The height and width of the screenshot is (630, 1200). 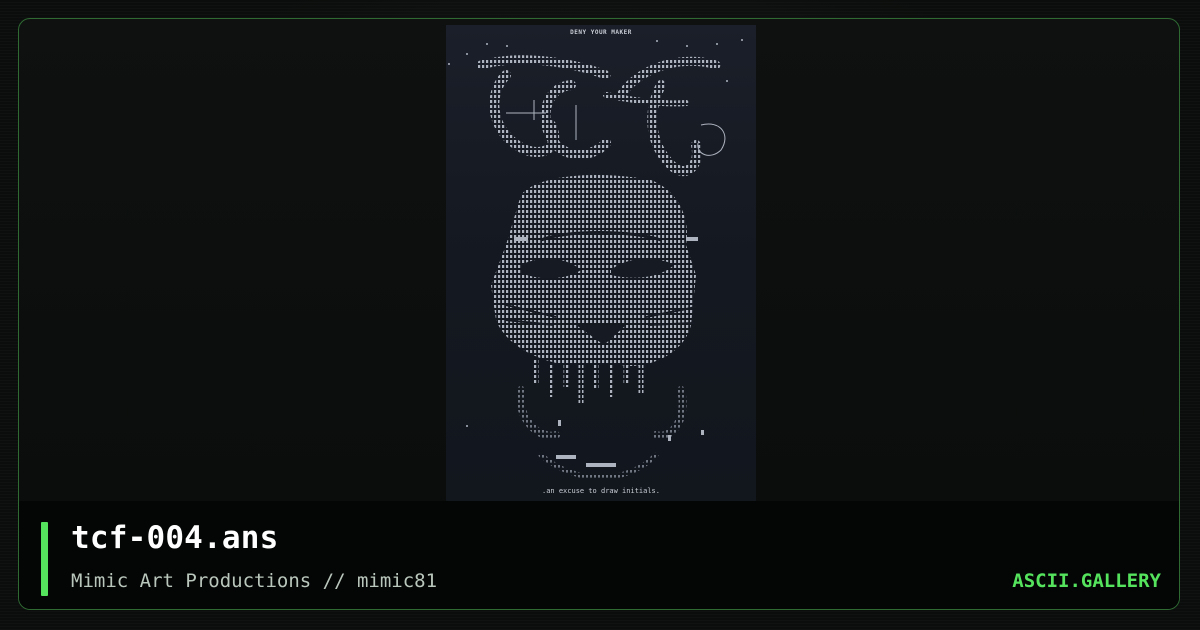 What do you see at coordinates (600, 491) in the screenshot?
I see `artwork-caption: .an excuse to draw initials.` at bounding box center [600, 491].